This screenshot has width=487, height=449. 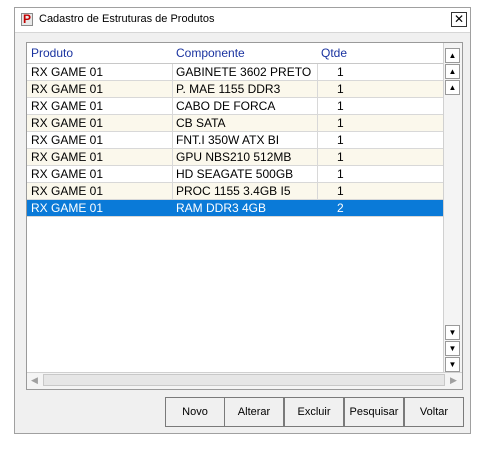 I want to click on cell-componente: FNT.I 350W ATX BI, so click(x=228, y=140).